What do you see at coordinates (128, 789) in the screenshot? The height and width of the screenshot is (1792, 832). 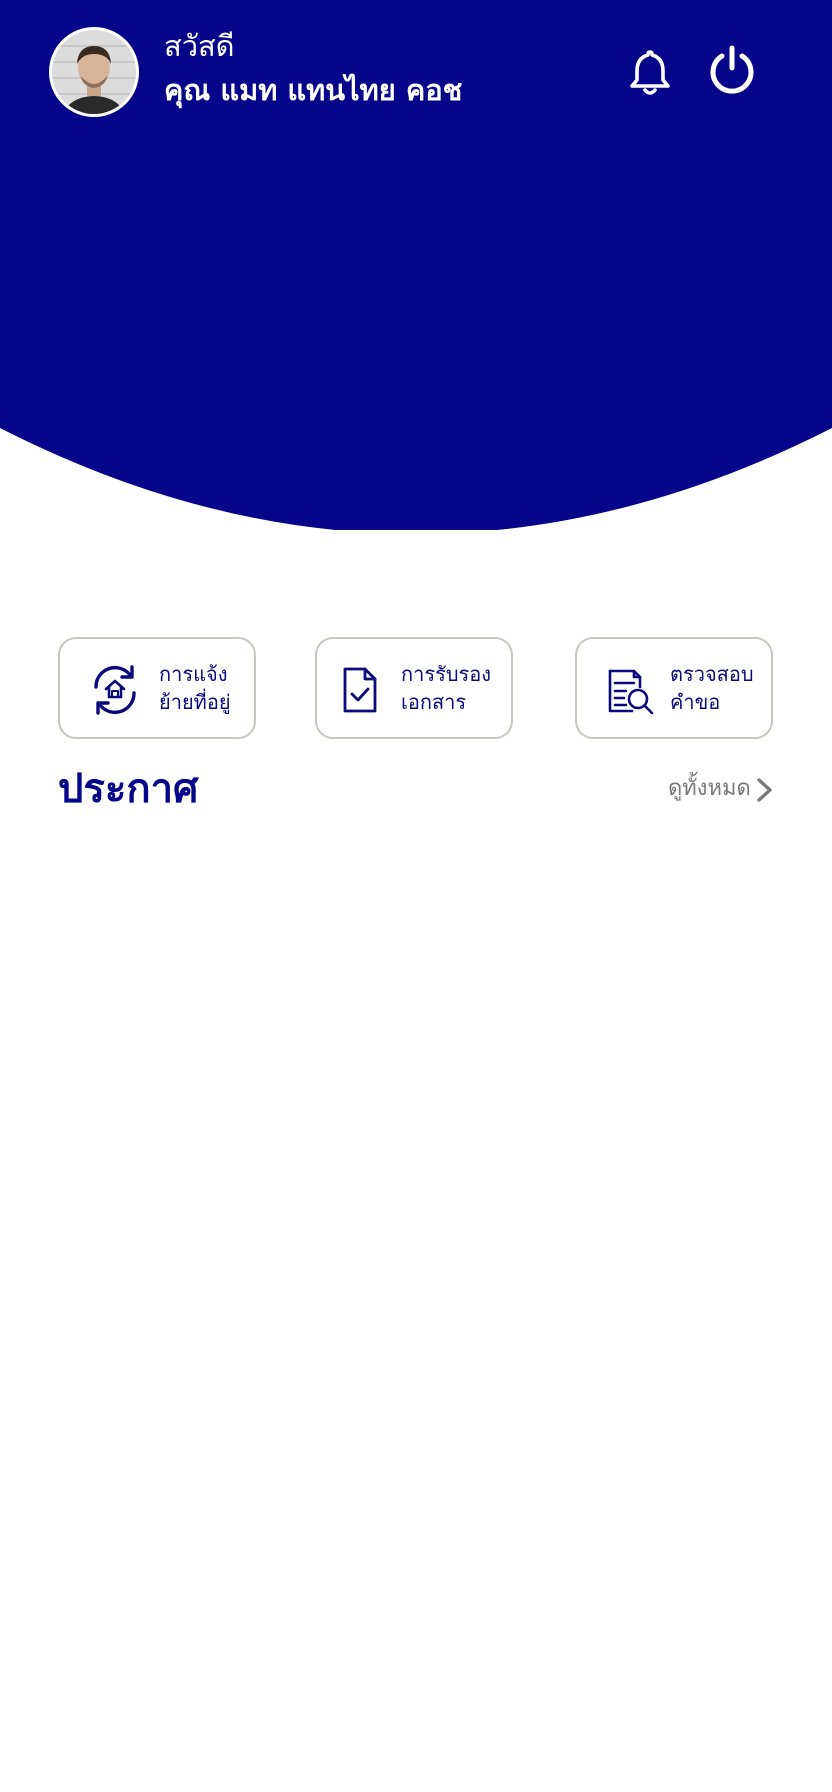 I see `announcements-title: ประกาศ` at bounding box center [128, 789].